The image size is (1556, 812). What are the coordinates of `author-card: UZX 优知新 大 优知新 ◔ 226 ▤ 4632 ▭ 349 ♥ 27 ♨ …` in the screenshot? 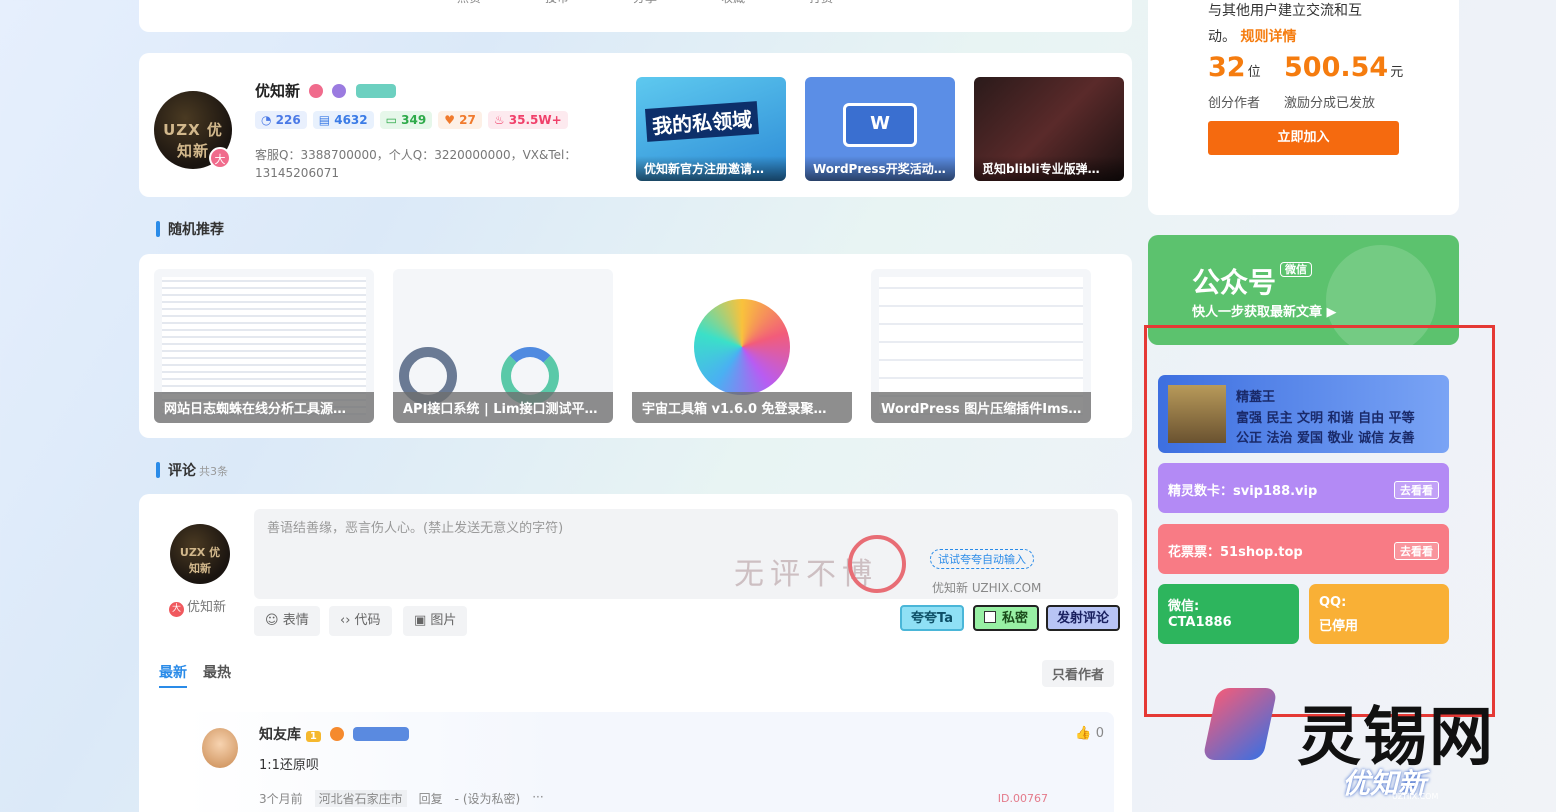 It's located at (635, 125).